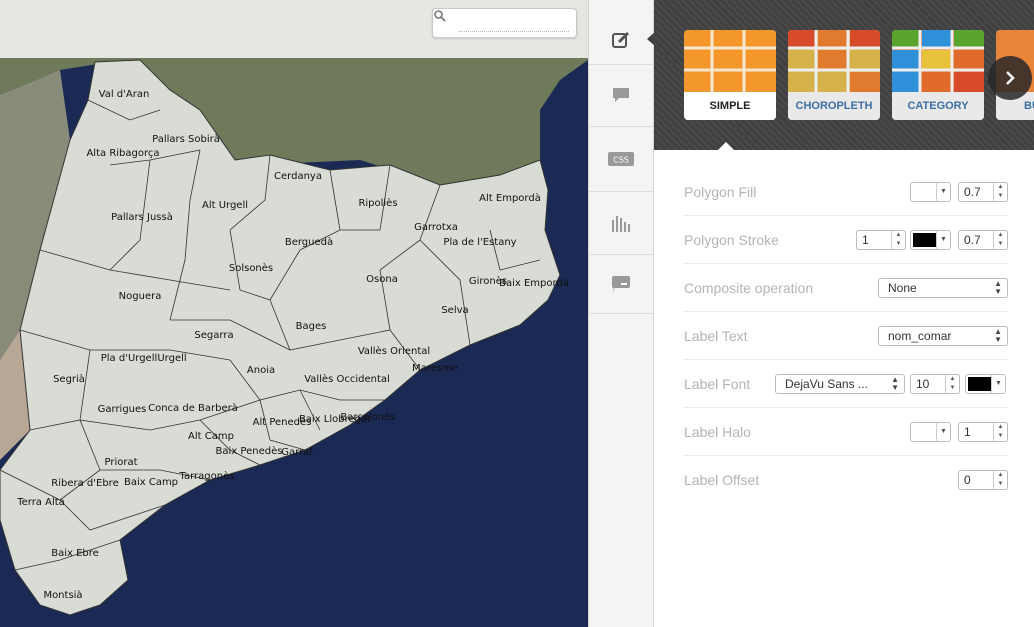  I want to click on wizard-card-label: SIMPLE, so click(730, 106).